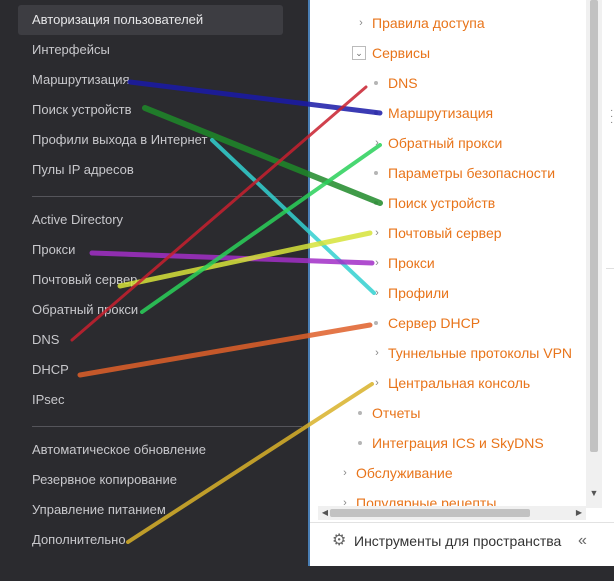 The width and height of the screenshot is (614, 581). I want to click on sidebar-item-dhcp: DHCP, so click(150, 370).